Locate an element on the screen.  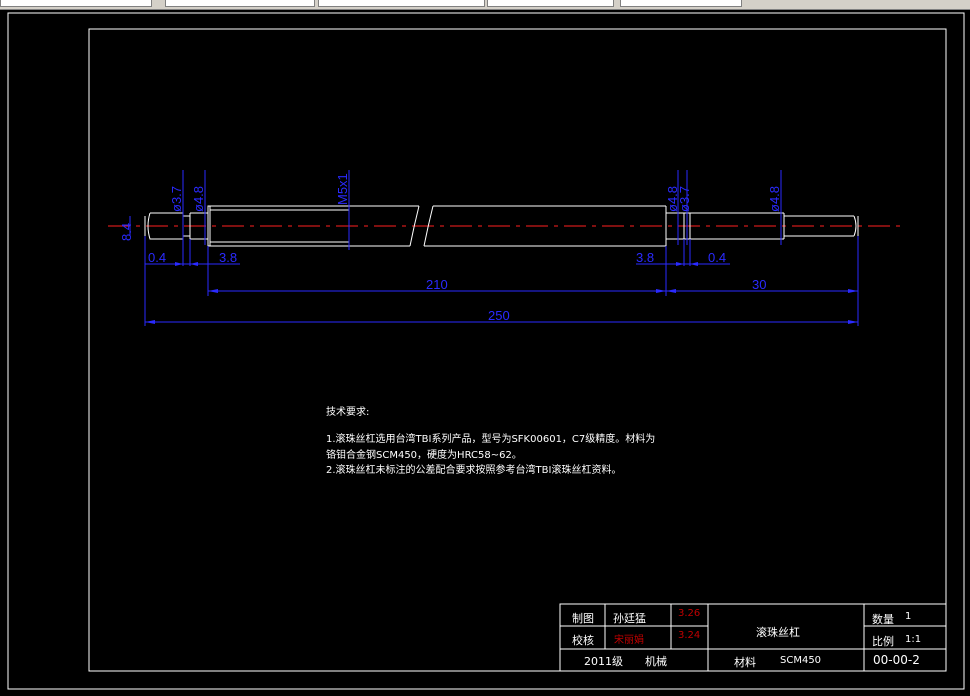
tb-scale-label: 比例 is located at coordinates (883, 641).